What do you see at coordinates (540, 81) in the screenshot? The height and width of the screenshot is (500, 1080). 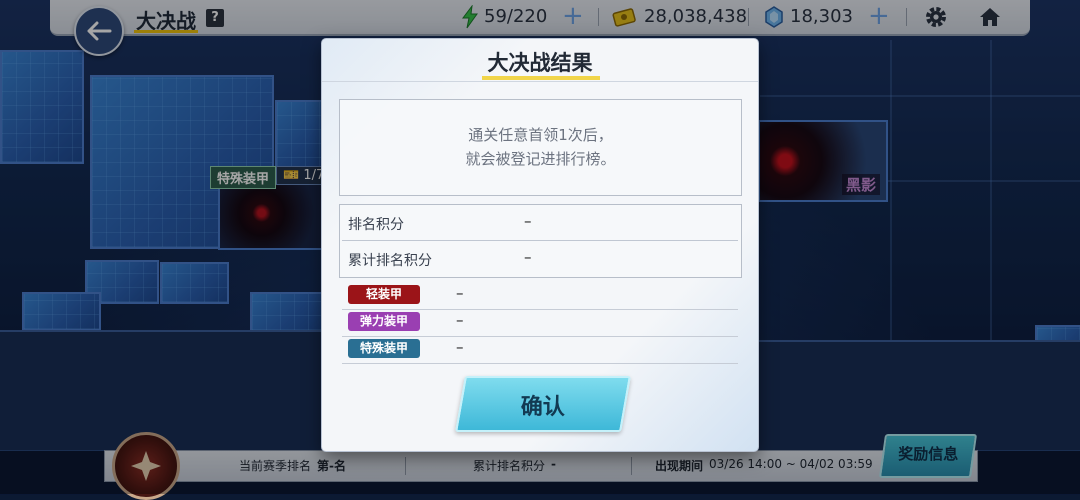 I see `dialog-header-divider` at bounding box center [540, 81].